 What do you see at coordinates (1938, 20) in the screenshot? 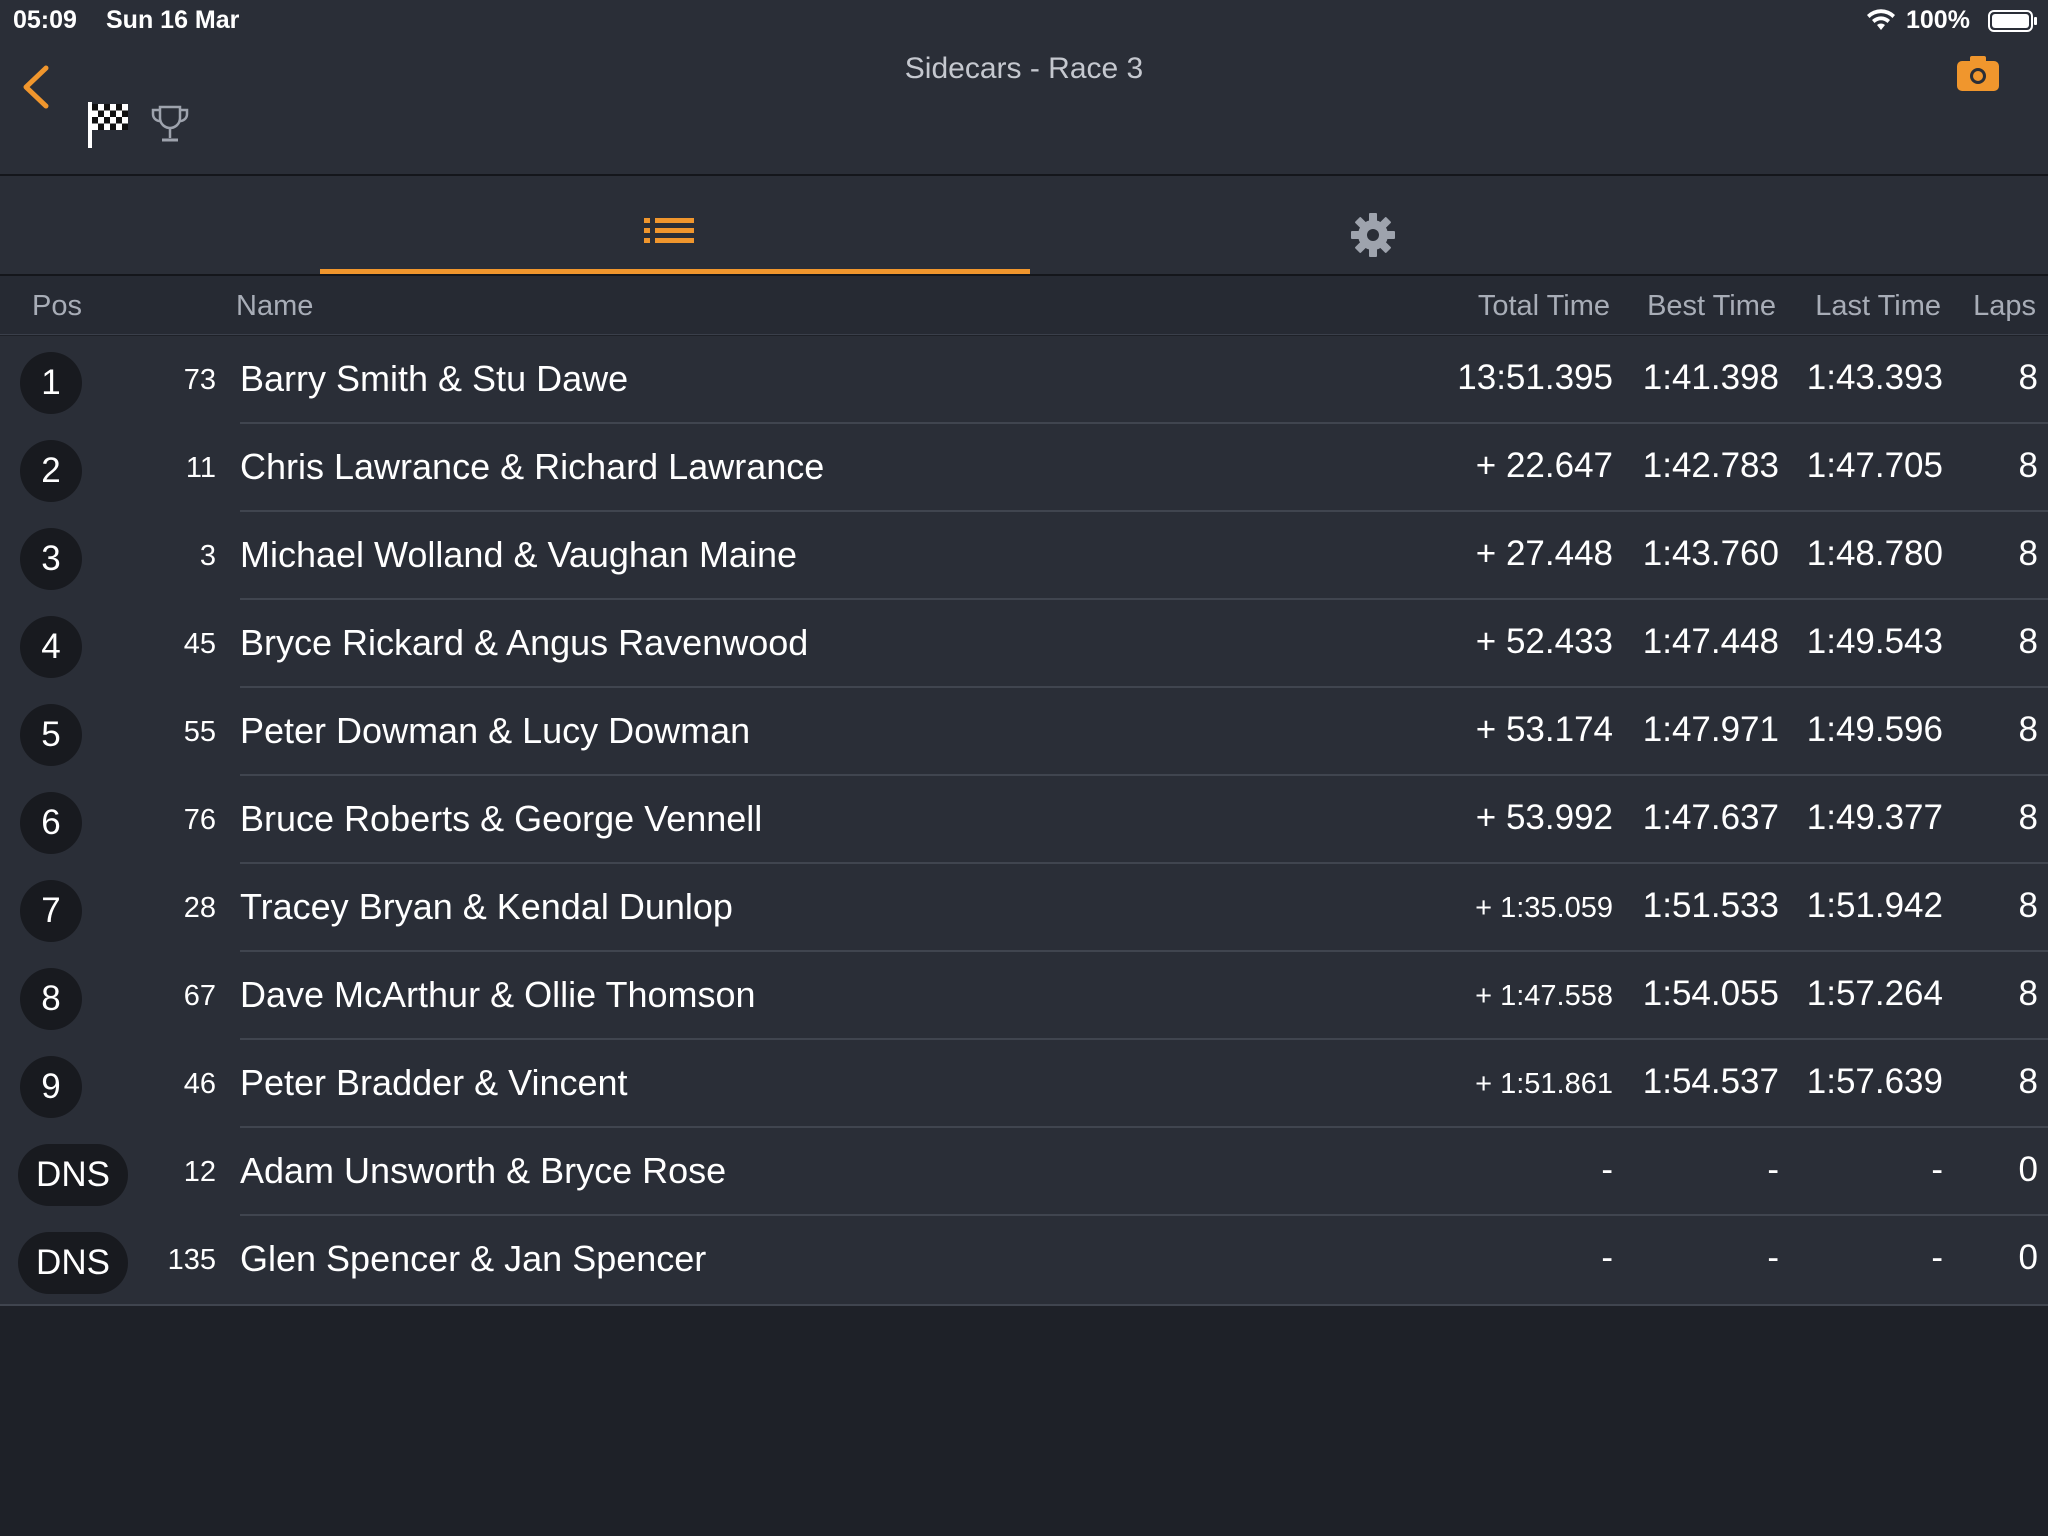
I see `battery-percentage: 100%` at bounding box center [1938, 20].